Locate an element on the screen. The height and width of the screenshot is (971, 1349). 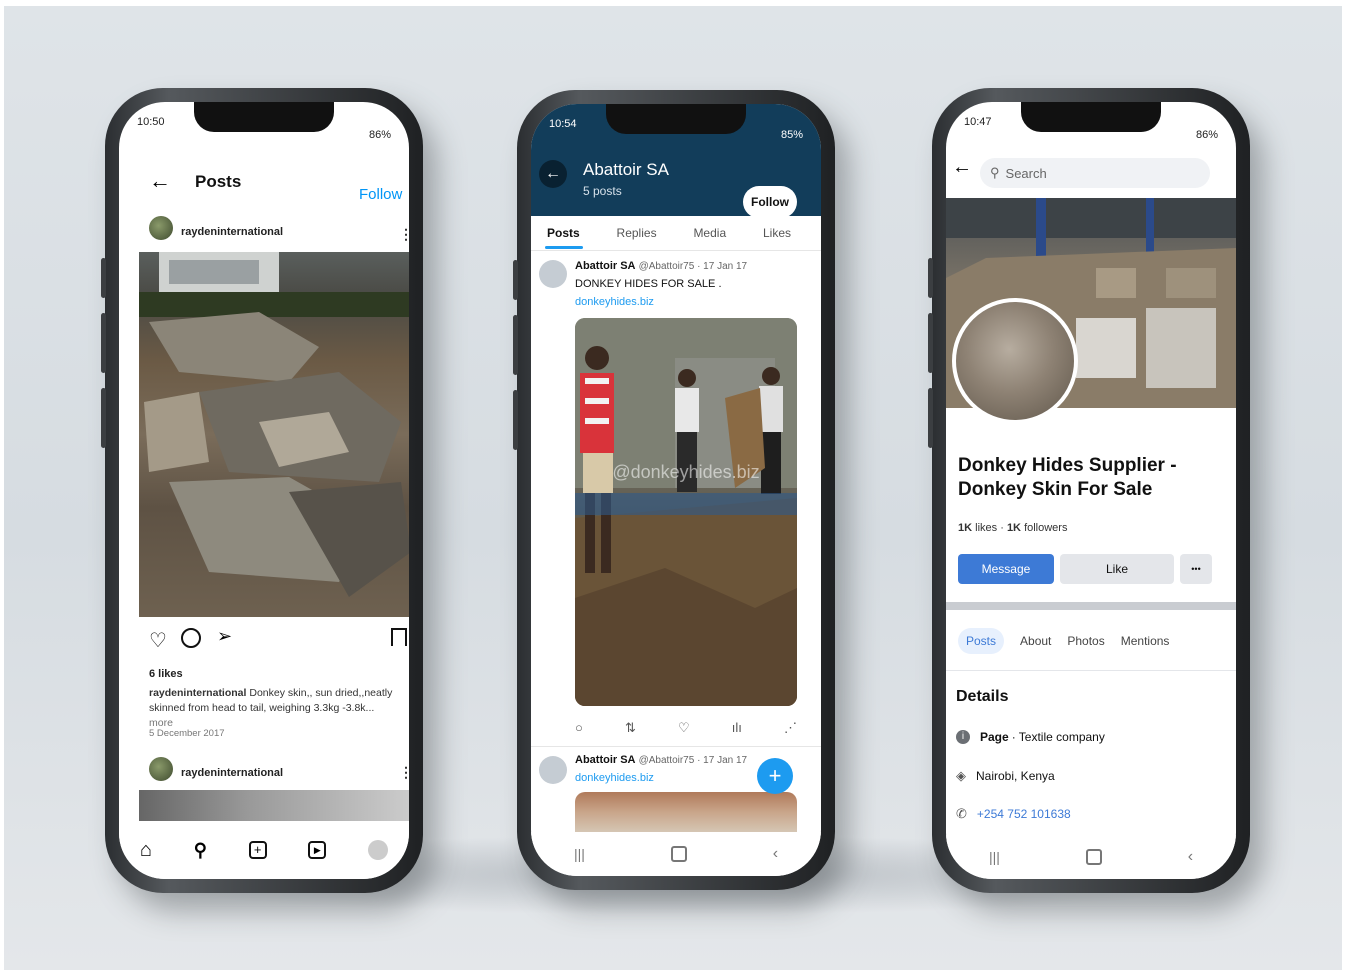
page-tabs: Posts About Photos Mentions is located at coordinates (1083, 641).